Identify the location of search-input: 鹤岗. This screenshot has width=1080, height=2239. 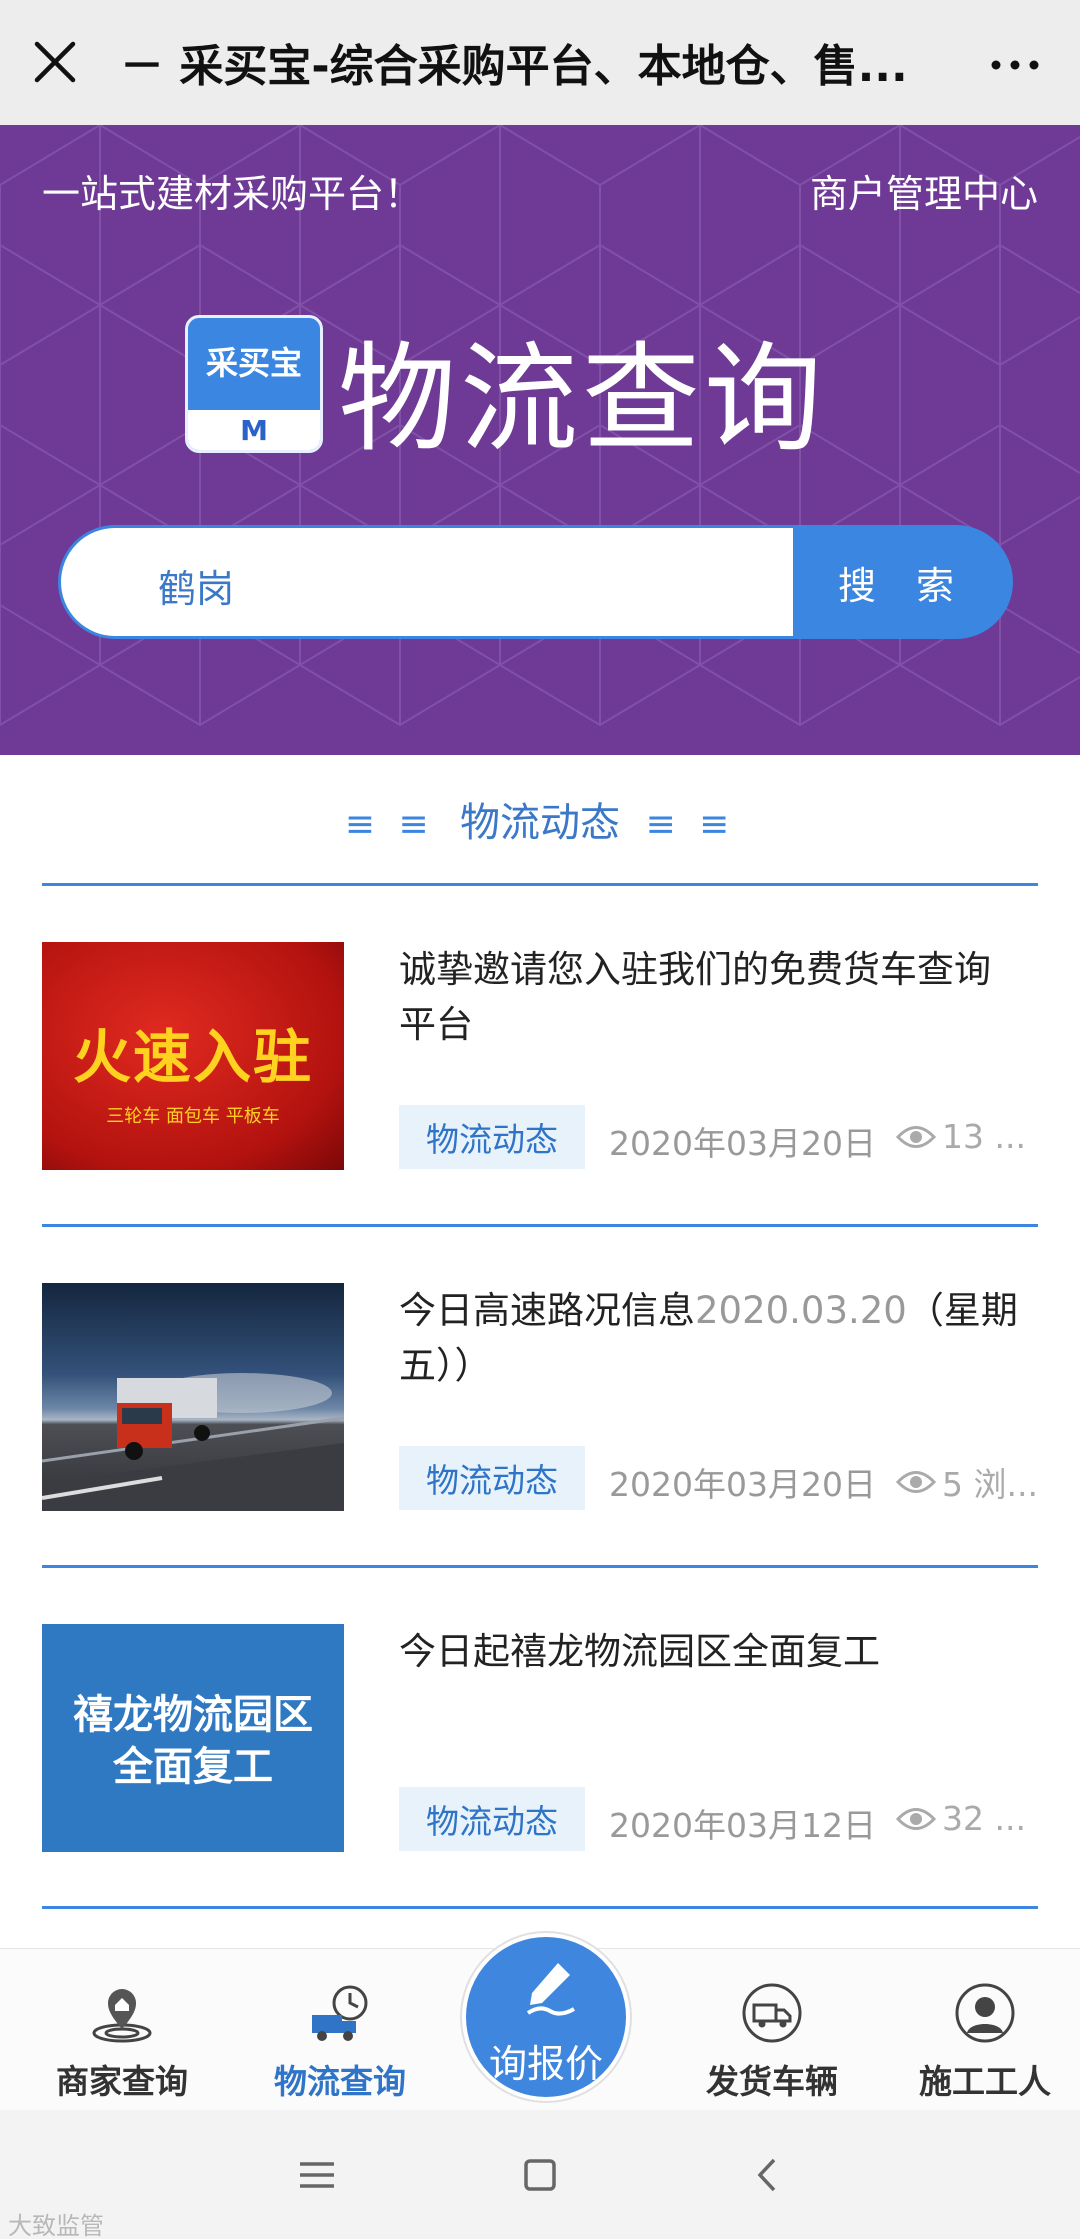
(428, 582).